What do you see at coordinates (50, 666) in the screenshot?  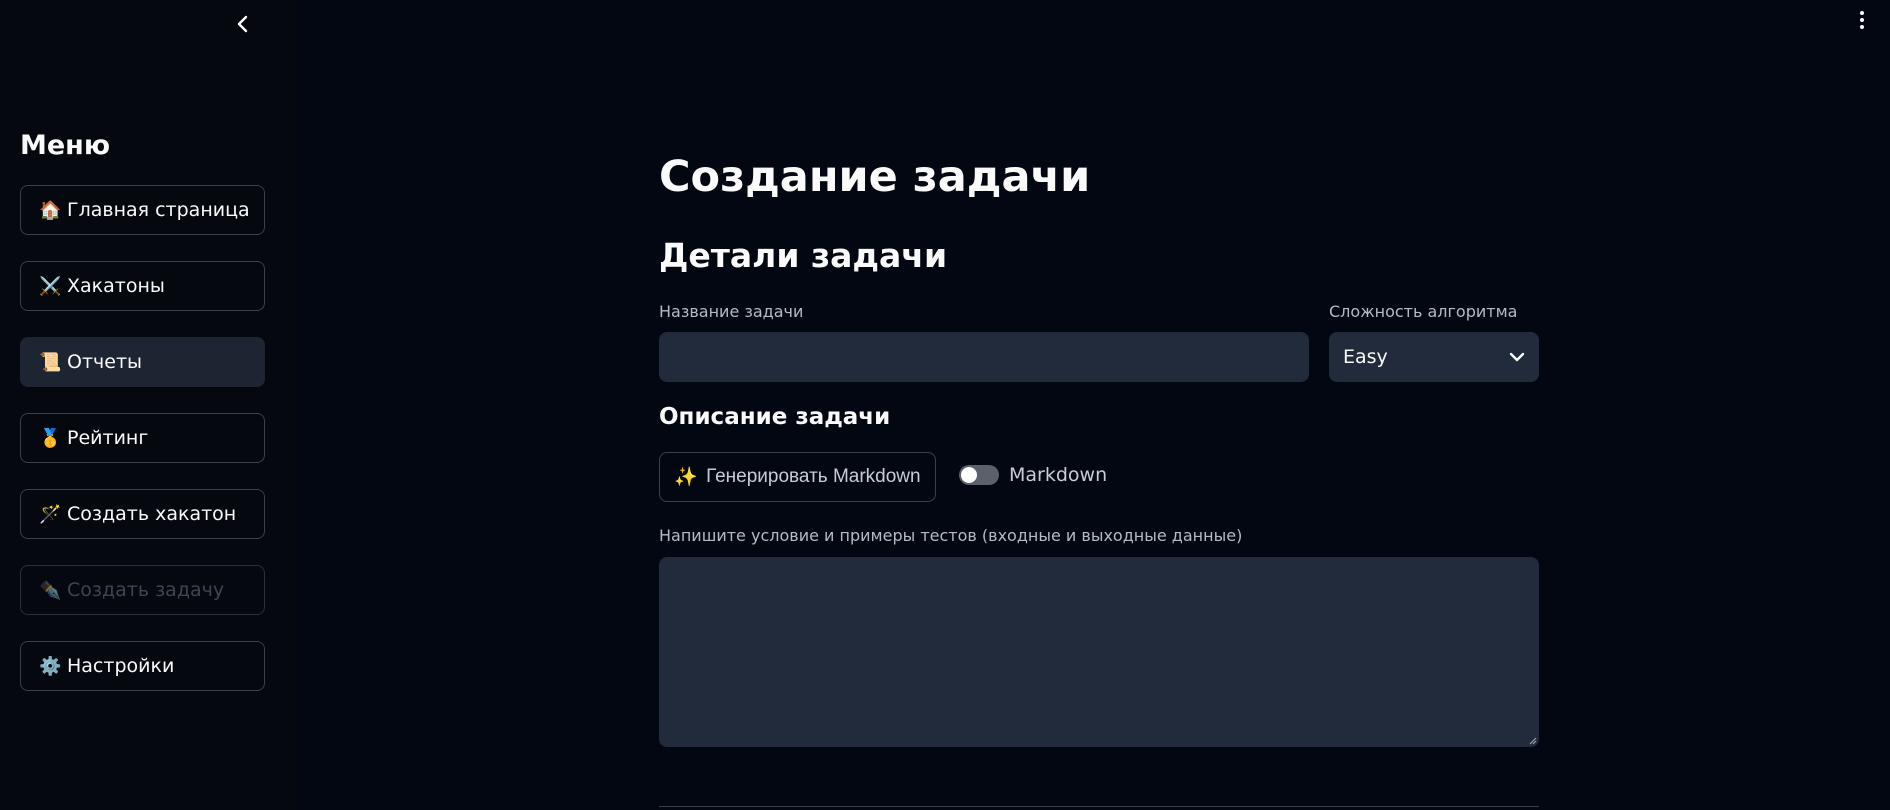 I see `gear-icon: ⚙️` at bounding box center [50, 666].